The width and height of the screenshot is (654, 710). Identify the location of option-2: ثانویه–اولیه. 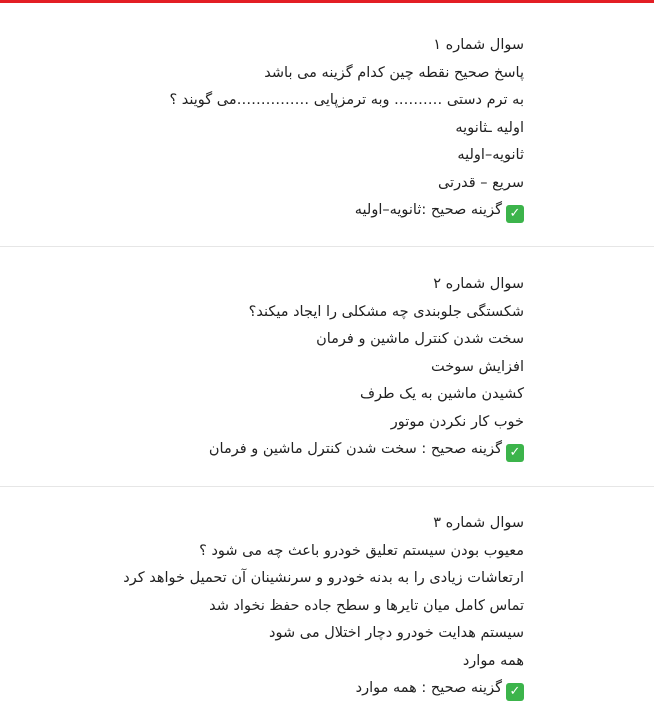
(490, 155).